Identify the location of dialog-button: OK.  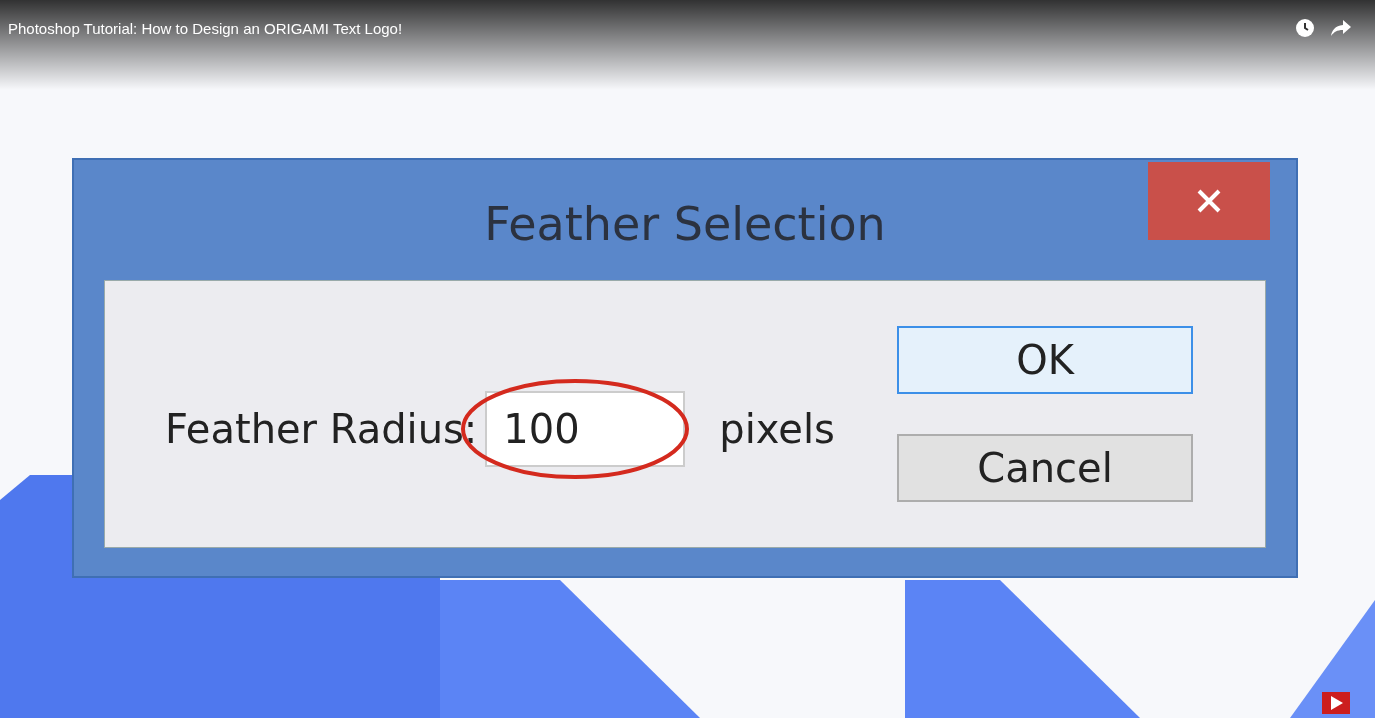
(1045, 360).